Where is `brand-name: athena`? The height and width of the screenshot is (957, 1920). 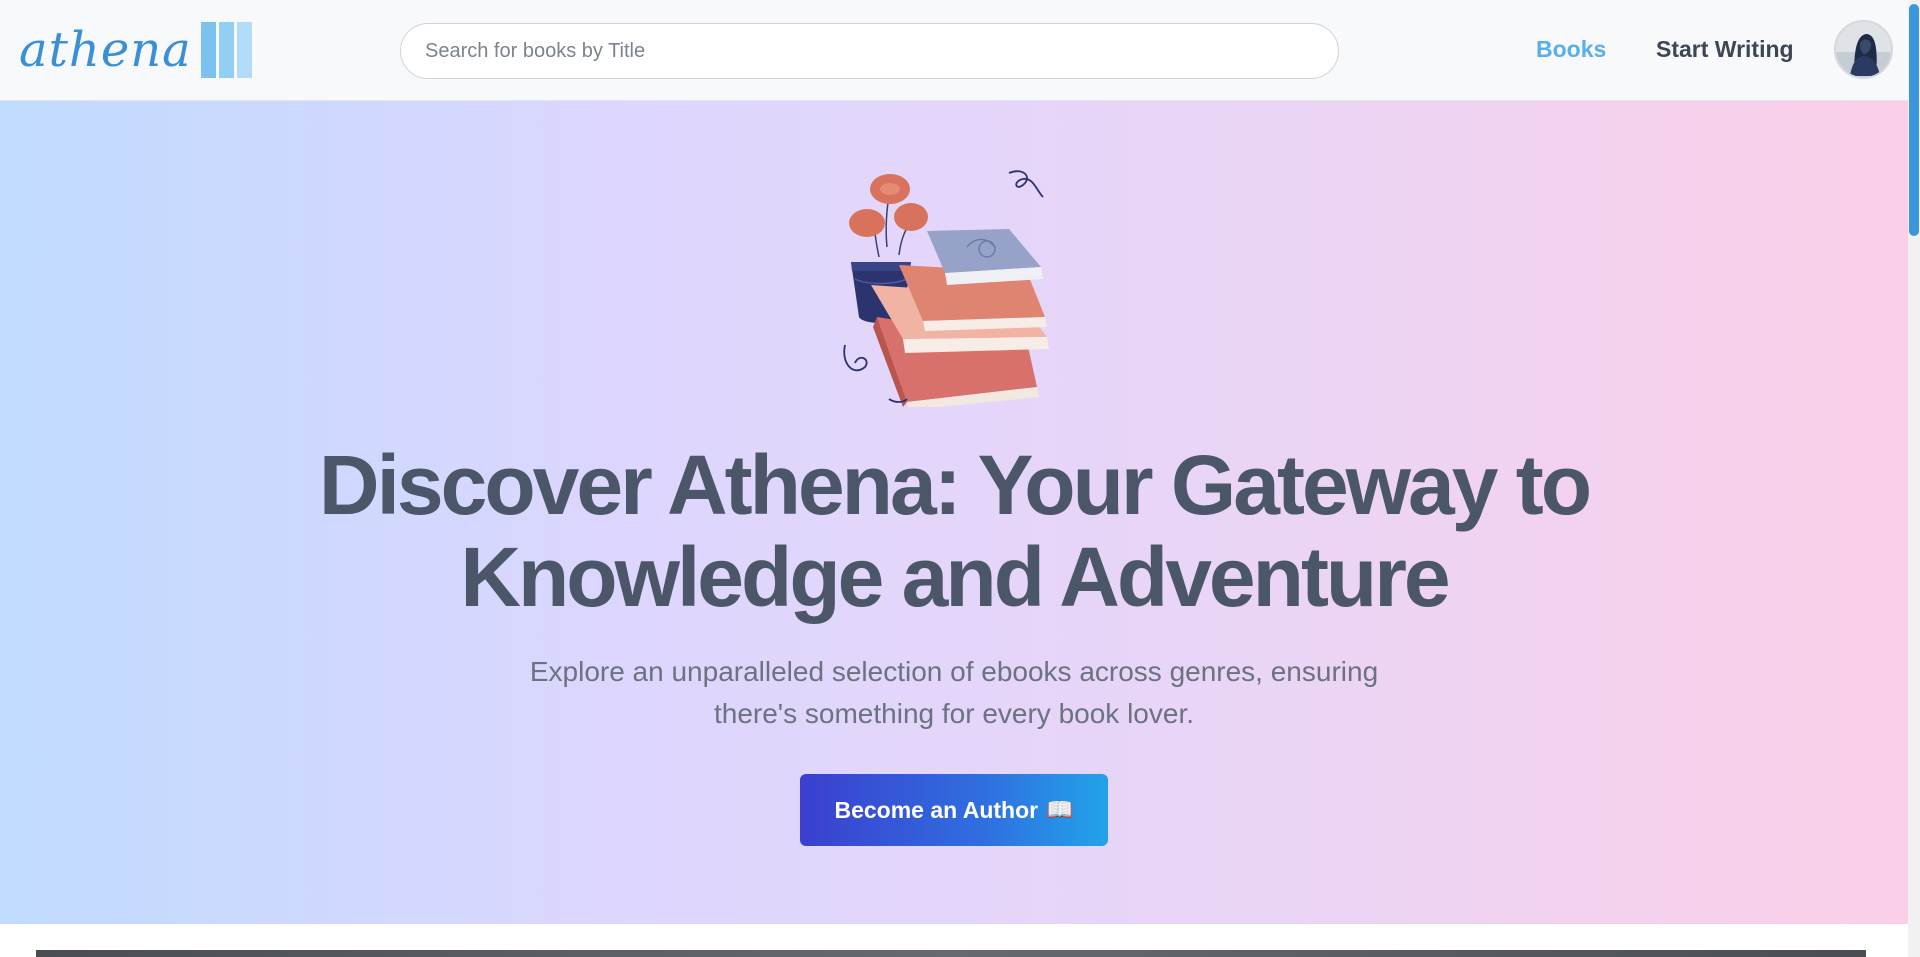
brand-name: athena is located at coordinates (105, 50).